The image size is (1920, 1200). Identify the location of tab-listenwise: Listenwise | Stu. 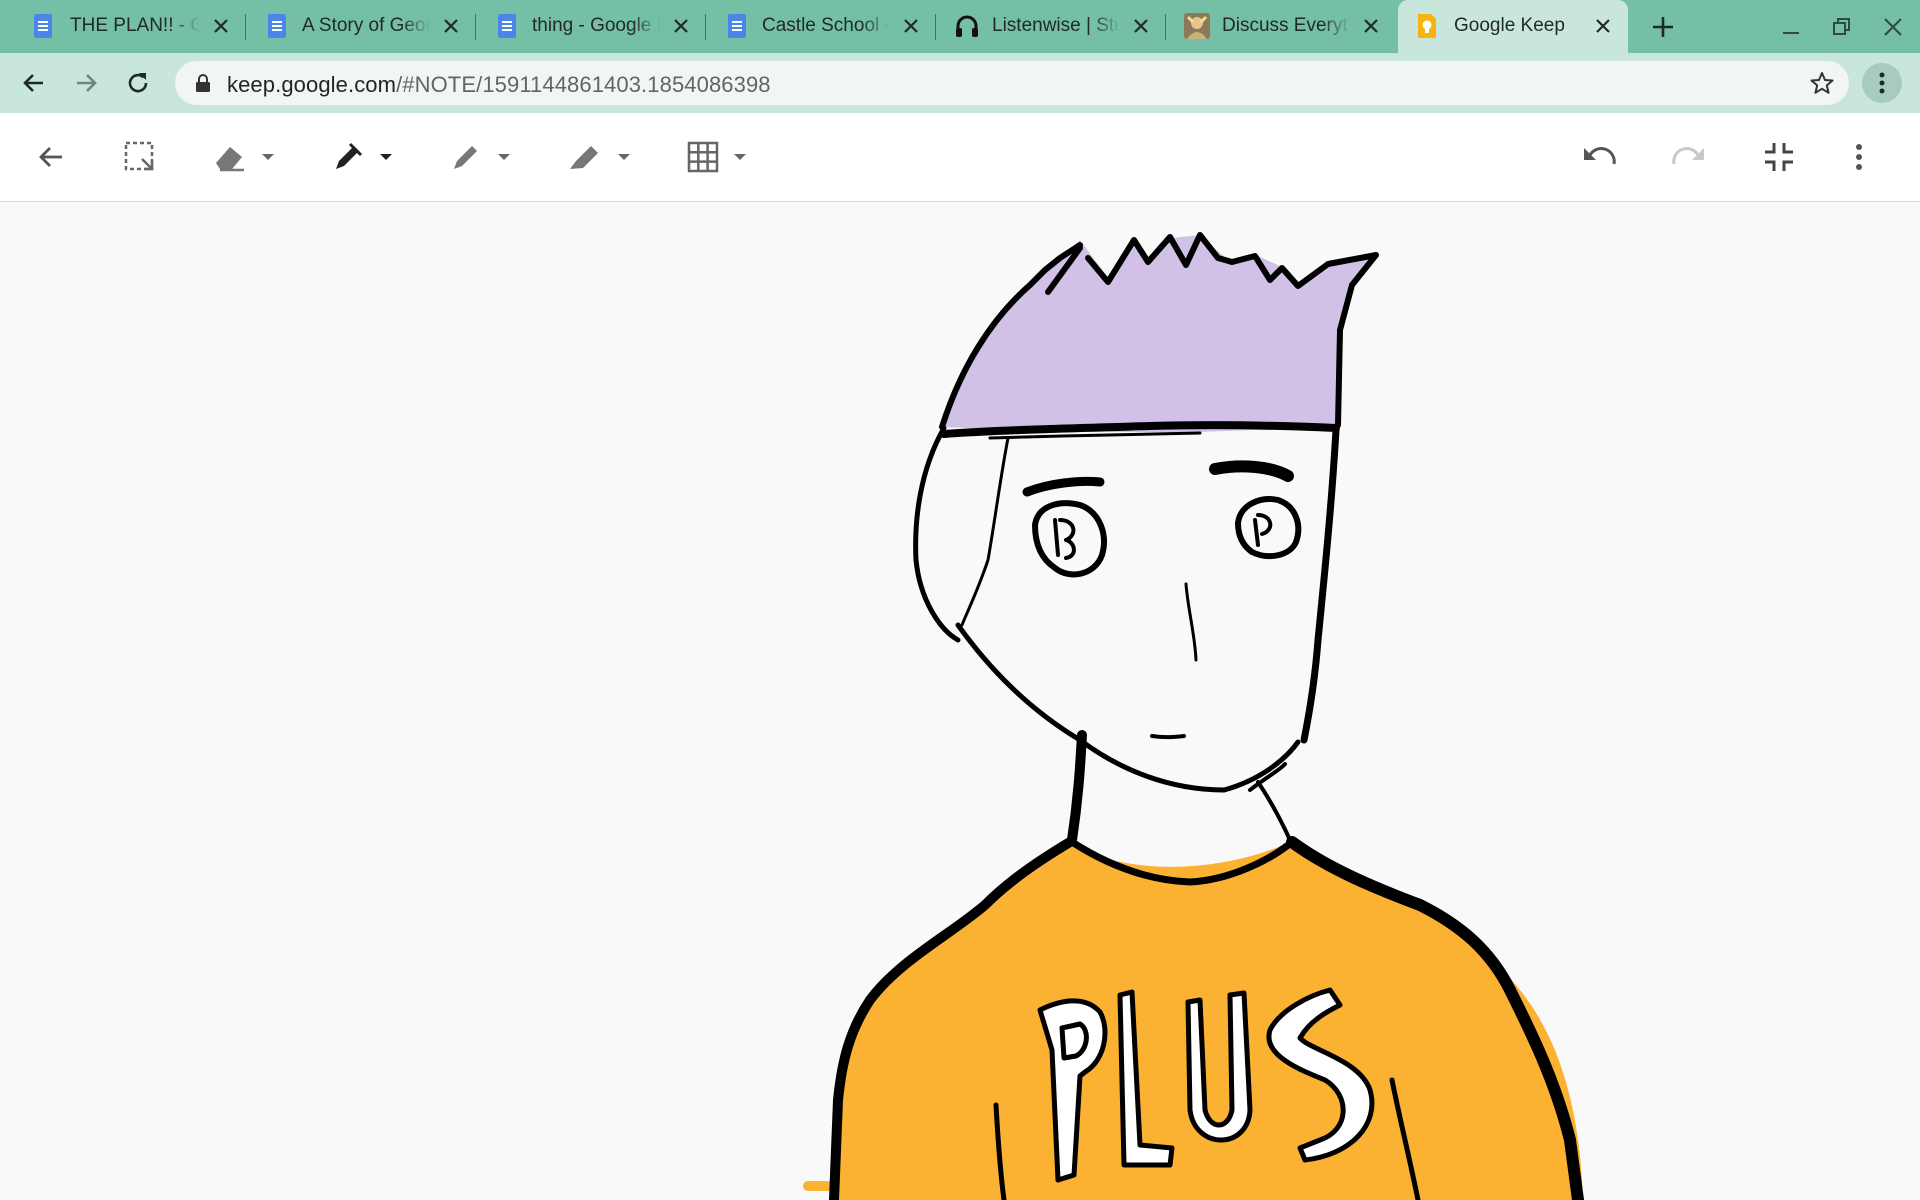
(1051, 26).